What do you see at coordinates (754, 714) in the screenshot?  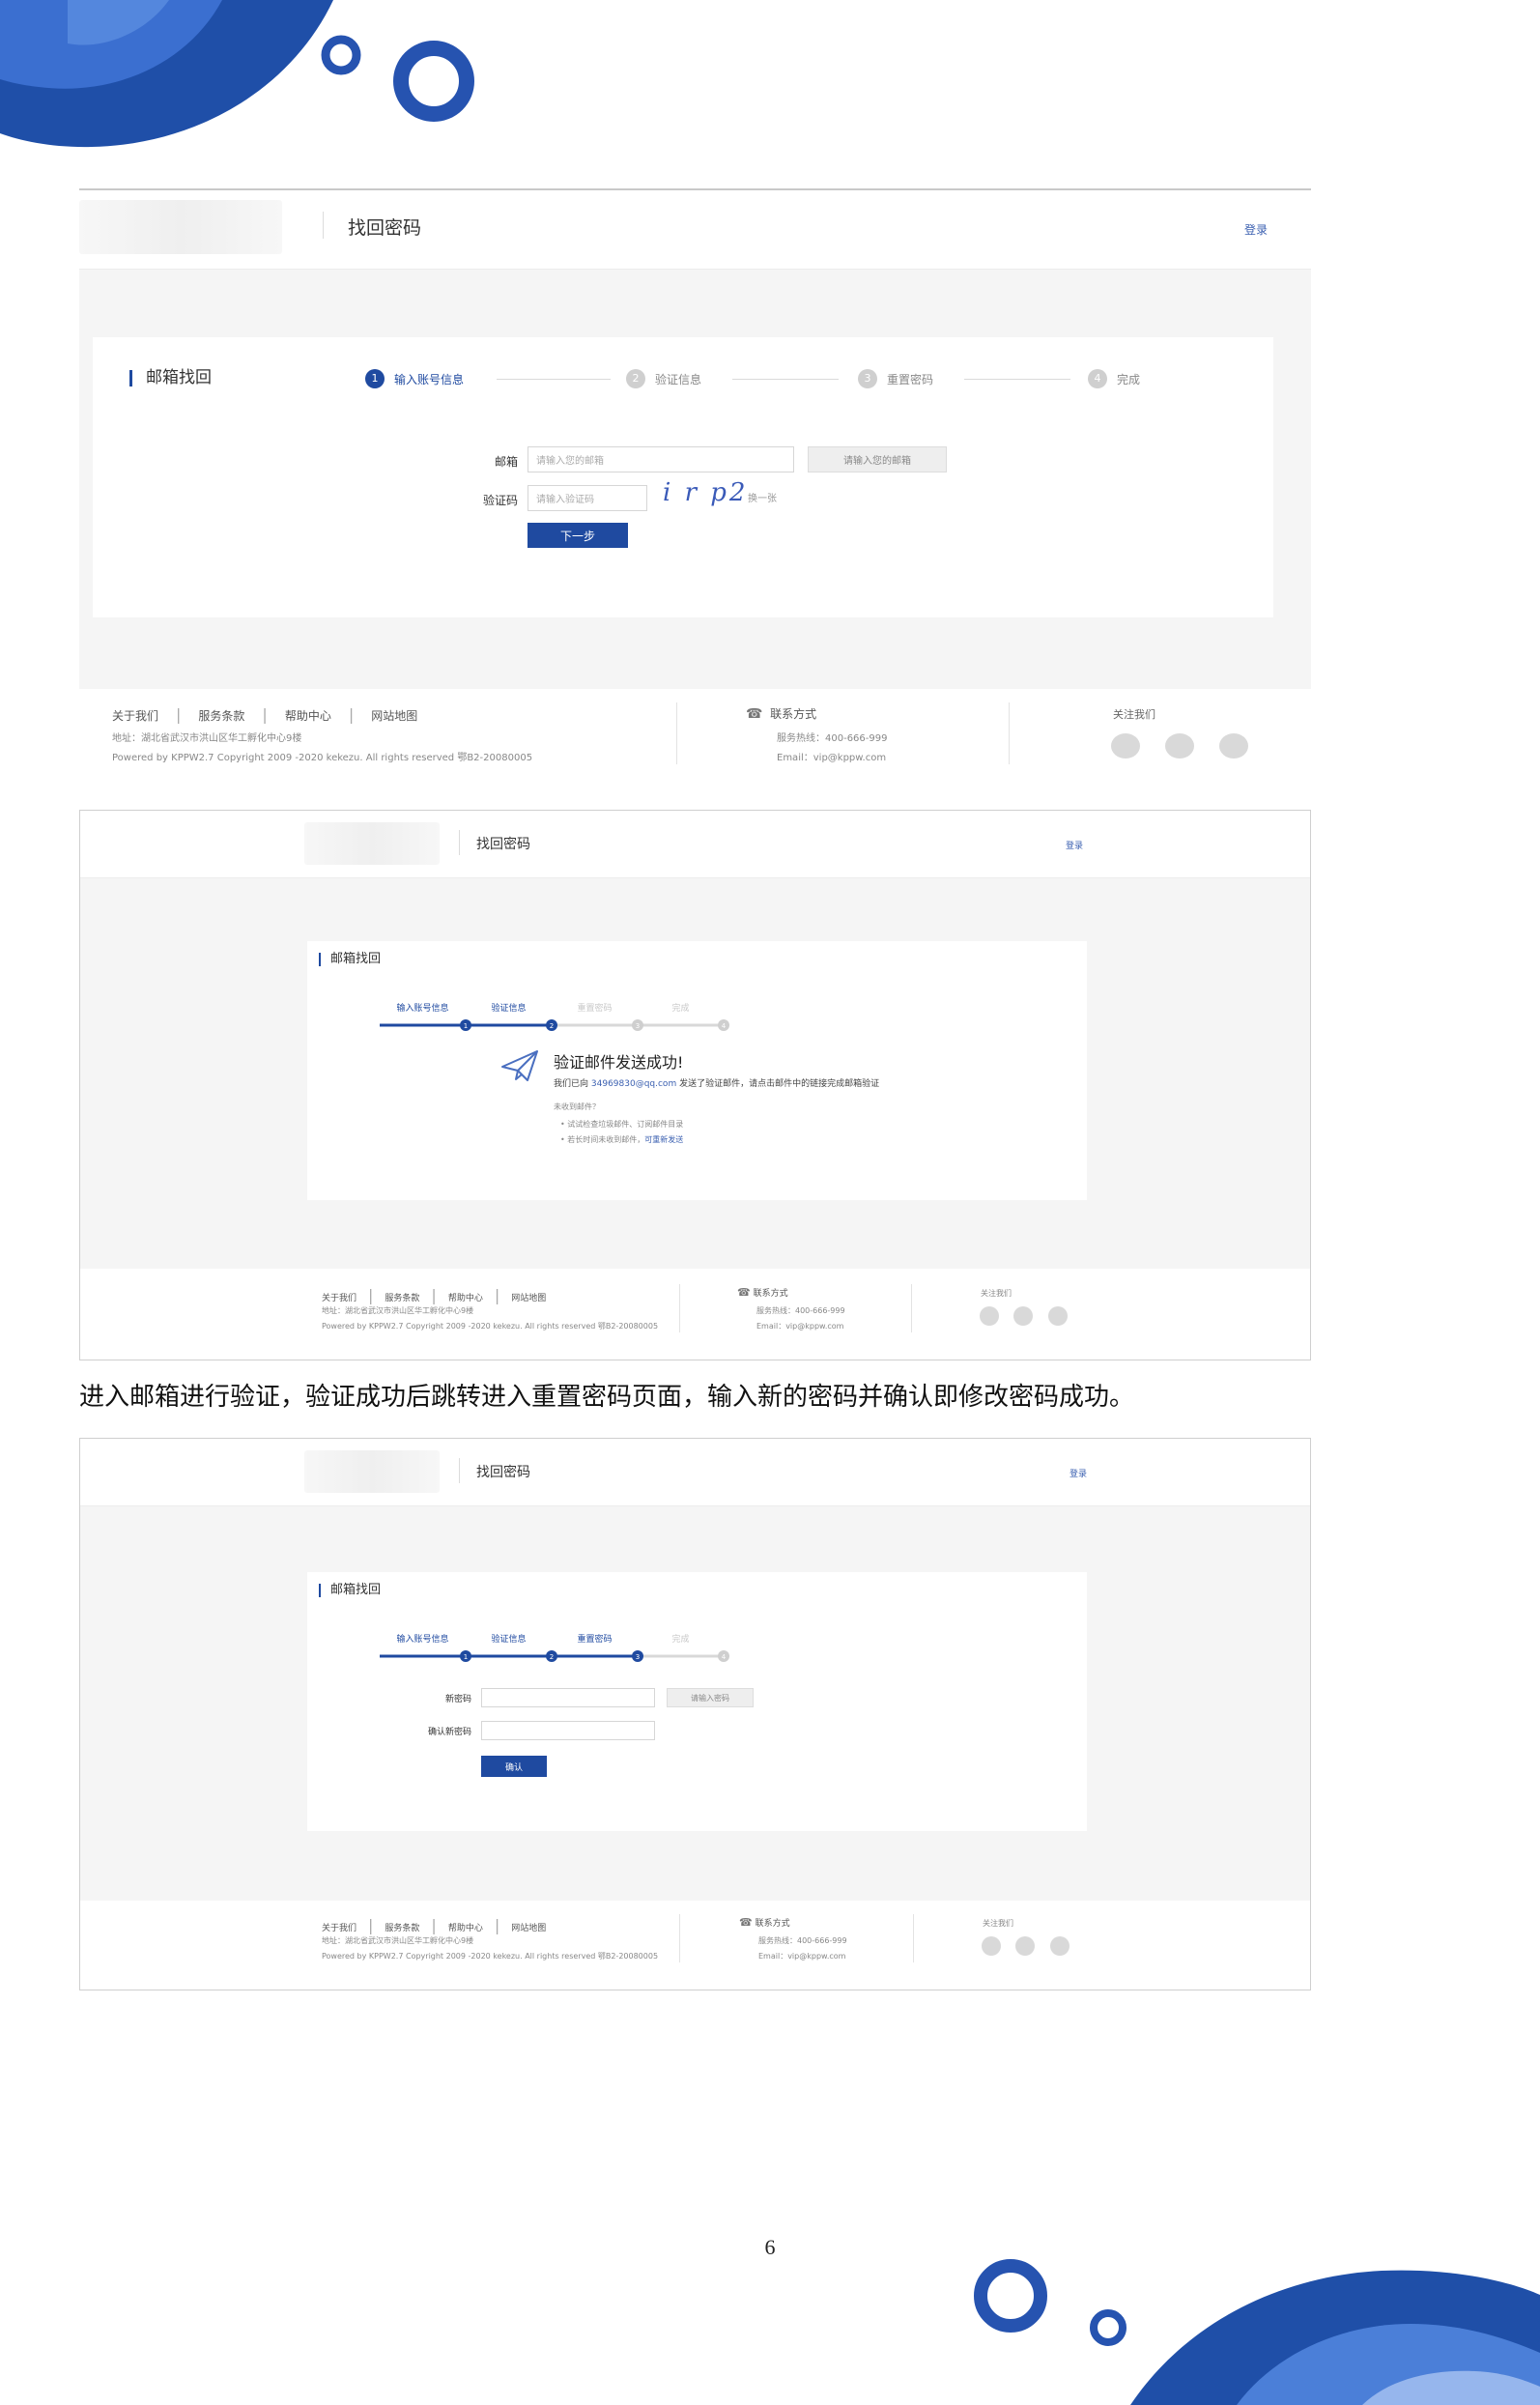 I see `phone-icon: ☎` at bounding box center [754, 714].